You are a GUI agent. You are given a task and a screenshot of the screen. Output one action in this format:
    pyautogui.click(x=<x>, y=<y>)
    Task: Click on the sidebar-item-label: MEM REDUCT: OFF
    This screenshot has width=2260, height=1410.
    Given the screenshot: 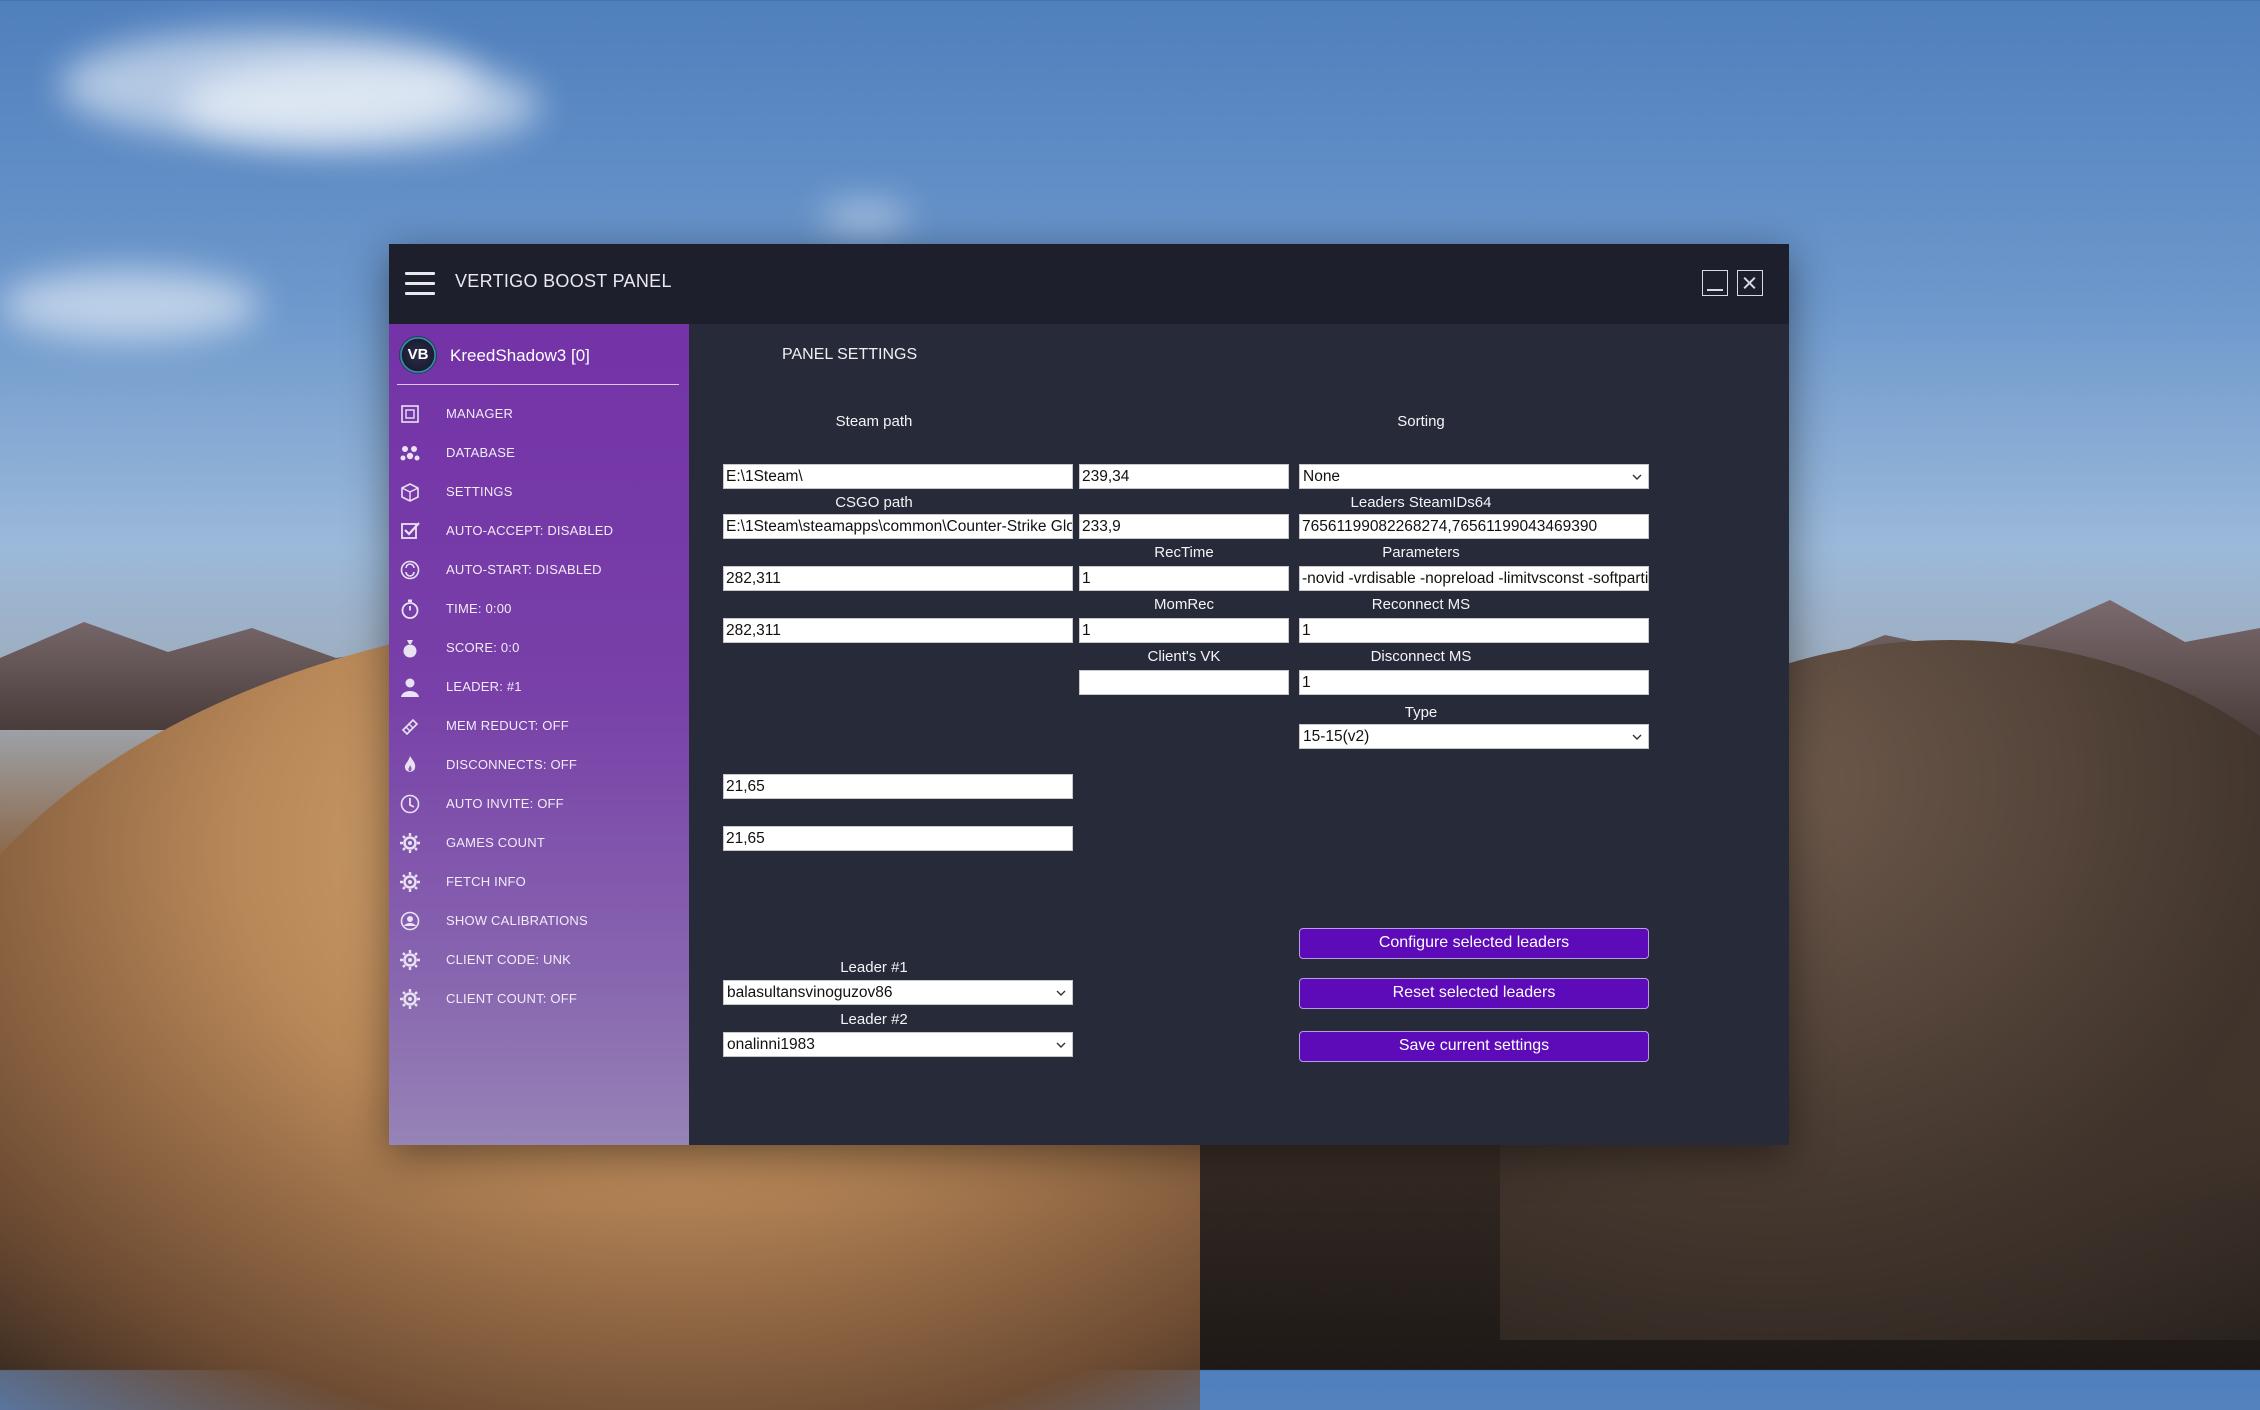 What is the action you would take?
    pyautogui.click(x=507, y=725)
    